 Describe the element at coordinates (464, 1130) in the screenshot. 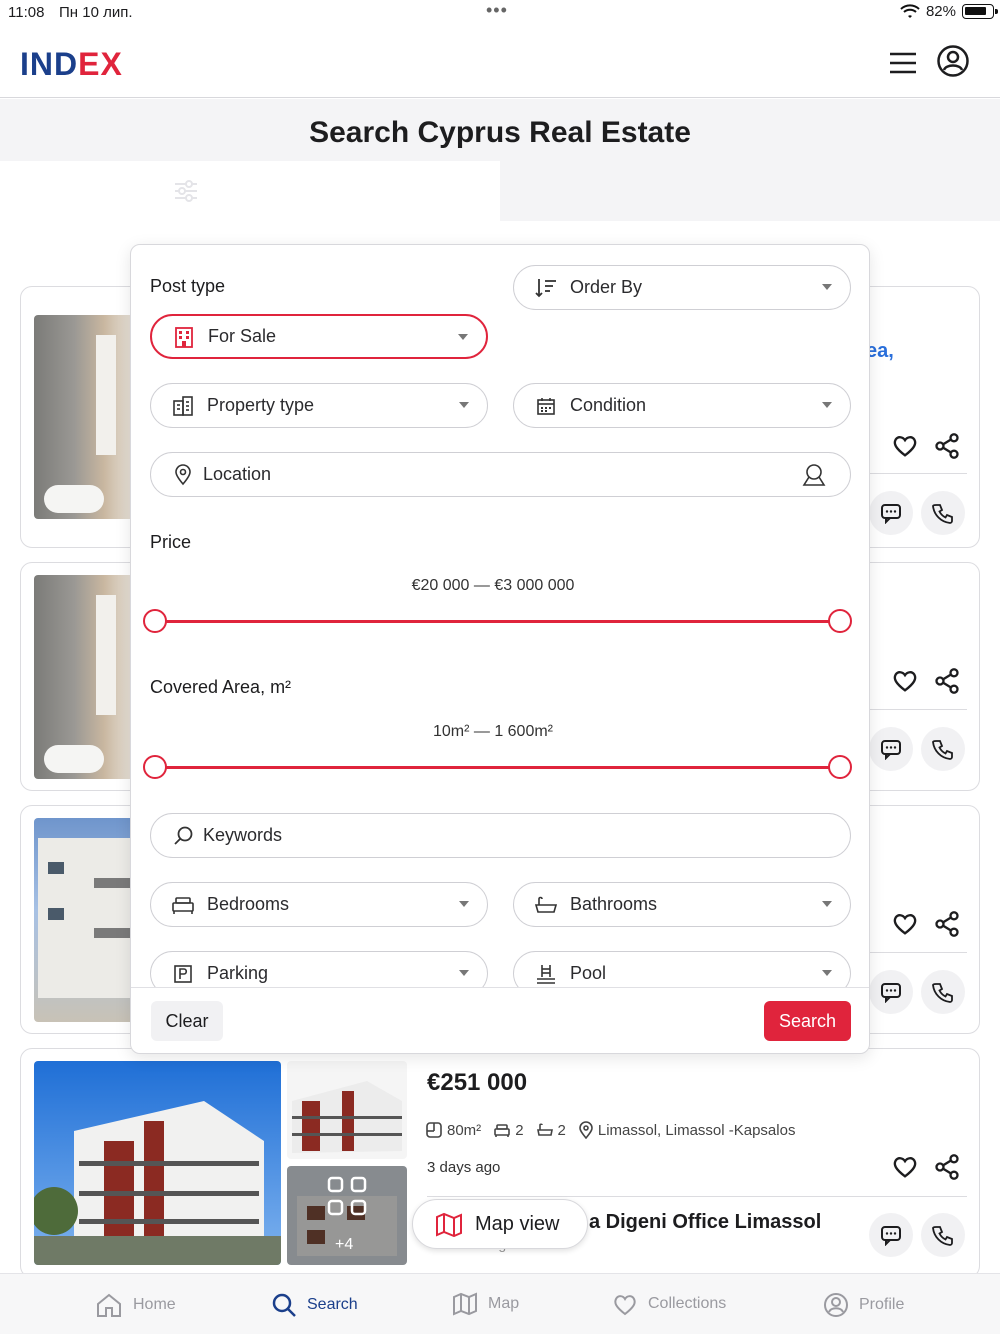

I see `spec-area-value: 80m²` at that location.